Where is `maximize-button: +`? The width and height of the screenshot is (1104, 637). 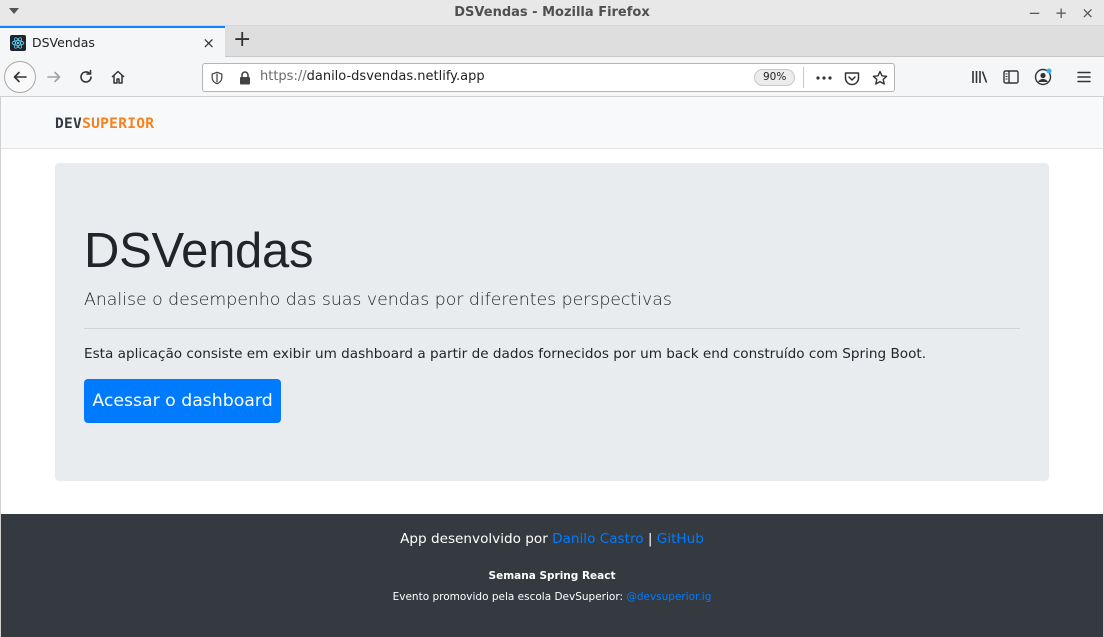 maximize-button: + is located at coordinates (1061, 13).